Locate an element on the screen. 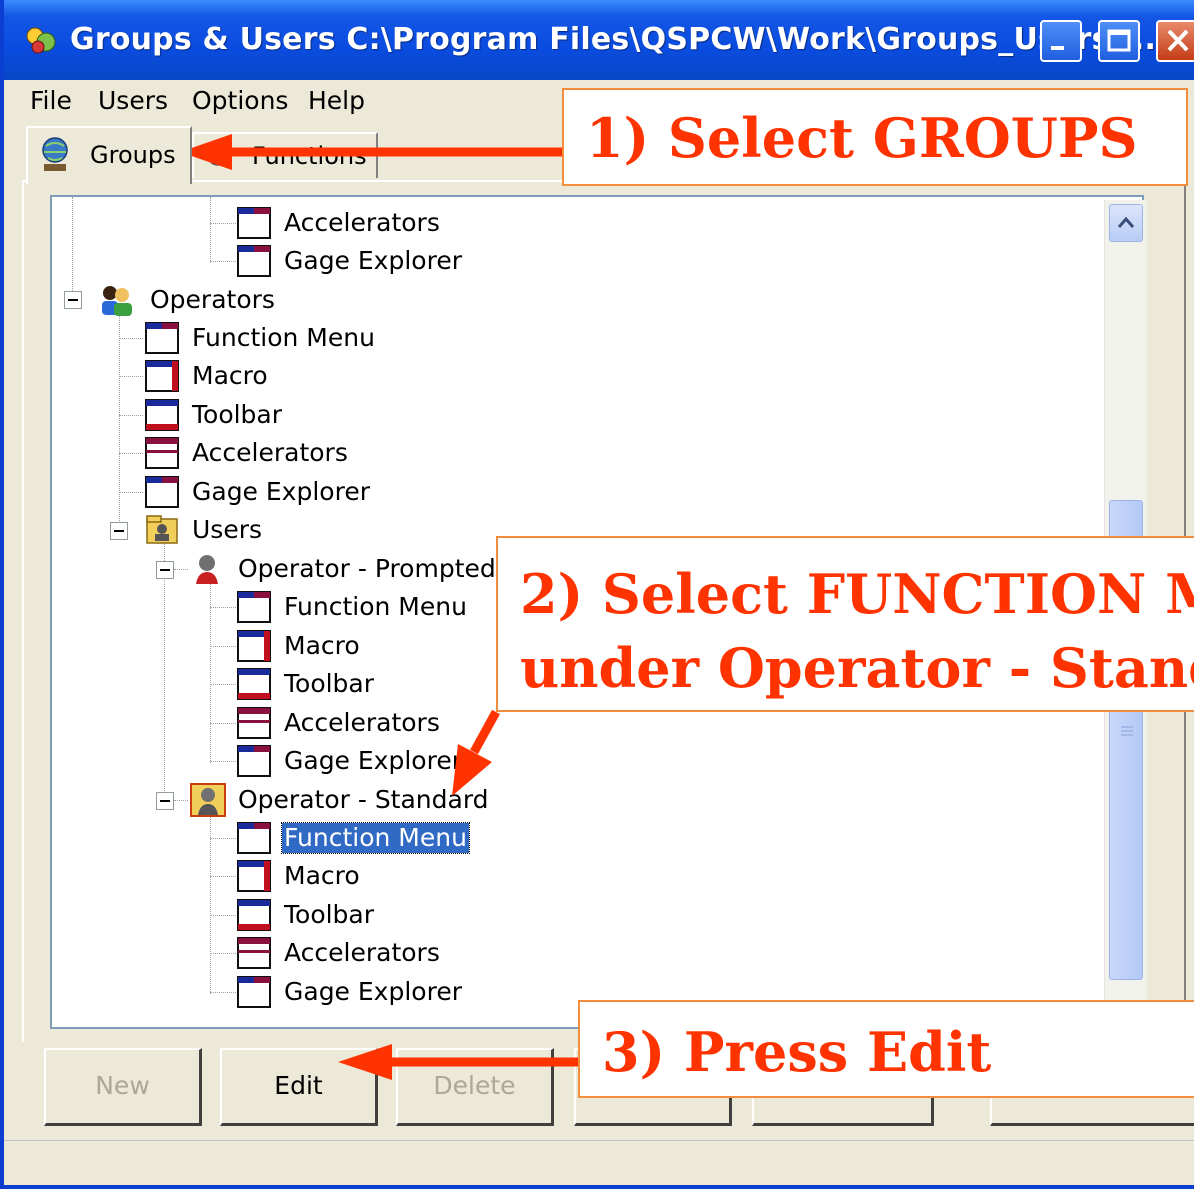 The image size is (1194, 1189). close-icon is located at coordinates (1178, 40).